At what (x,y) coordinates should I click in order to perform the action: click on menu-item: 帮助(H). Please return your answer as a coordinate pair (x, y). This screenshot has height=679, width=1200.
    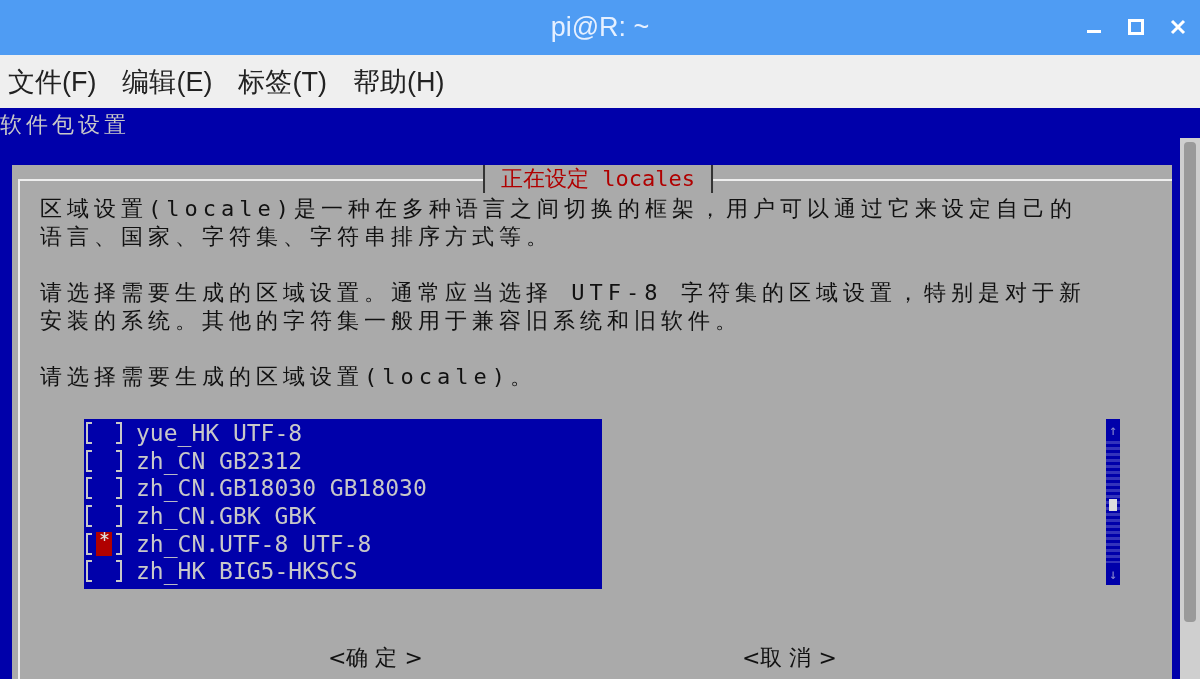
    Looking at the image, I should click on (398, 81).